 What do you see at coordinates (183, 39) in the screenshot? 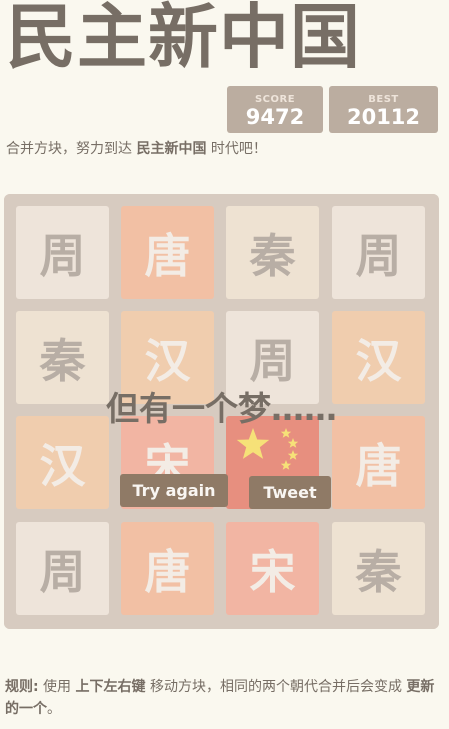
I see `game-title: 民主新中国` at bounding box center [183, 39].